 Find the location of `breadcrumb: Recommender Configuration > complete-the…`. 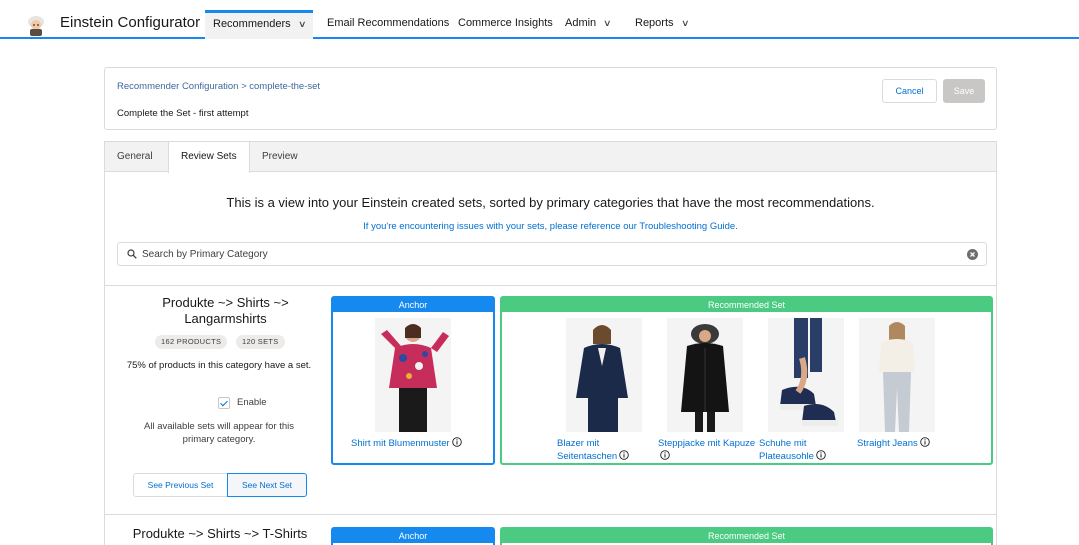

breadcrumb: Recommender Configuration > complete-the… is located at coordinates (218, 86).